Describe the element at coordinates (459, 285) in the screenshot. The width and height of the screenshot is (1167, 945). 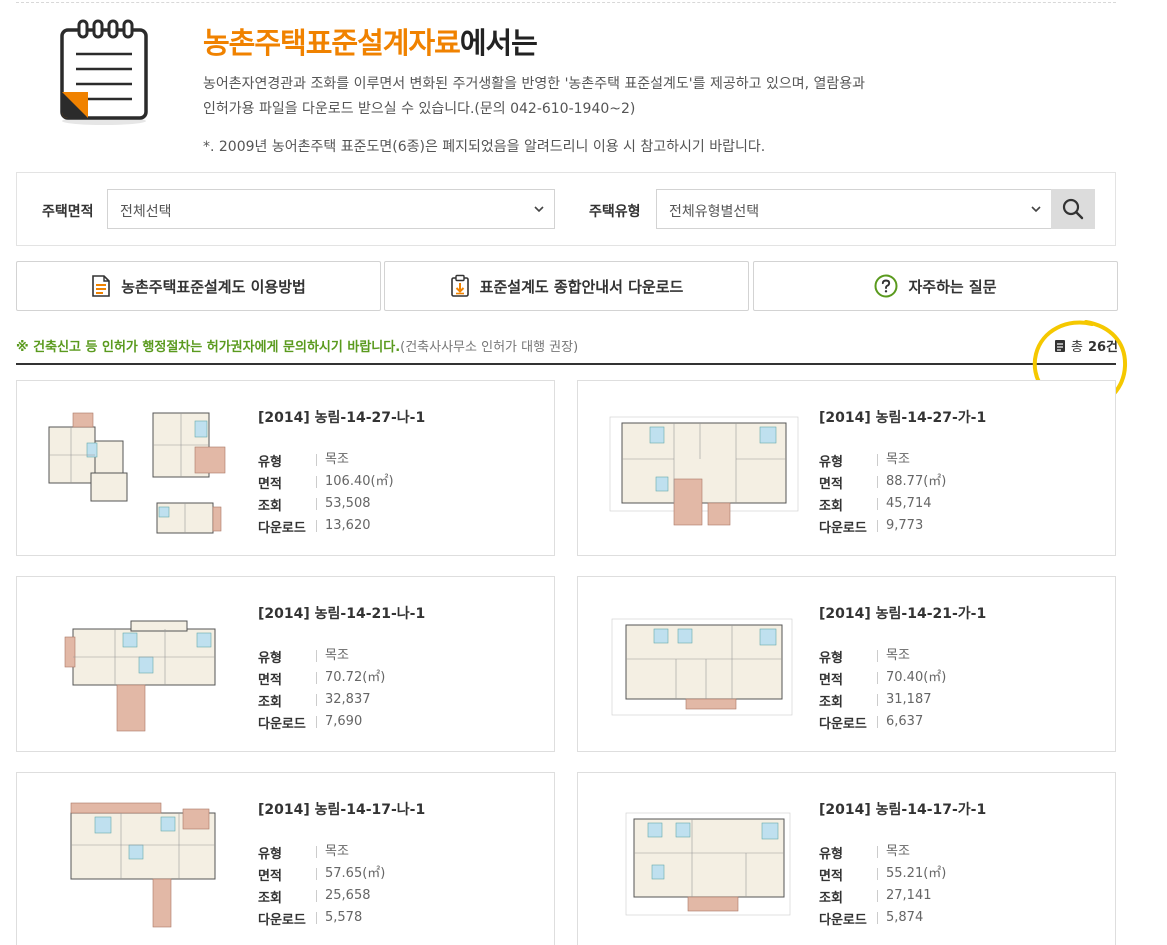
I see `clipboard-download-icon` at that location.